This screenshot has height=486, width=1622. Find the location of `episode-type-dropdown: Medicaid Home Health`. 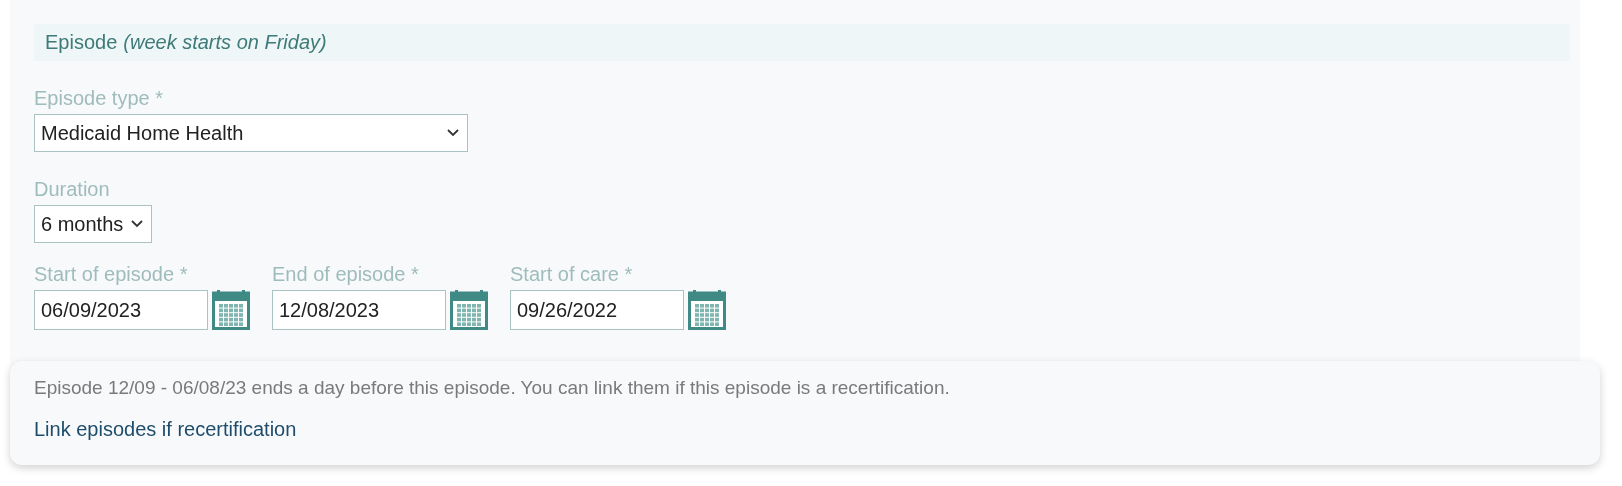

episode-type-dropdown: Medicaid Home Health is located at coordinates (251, 133).